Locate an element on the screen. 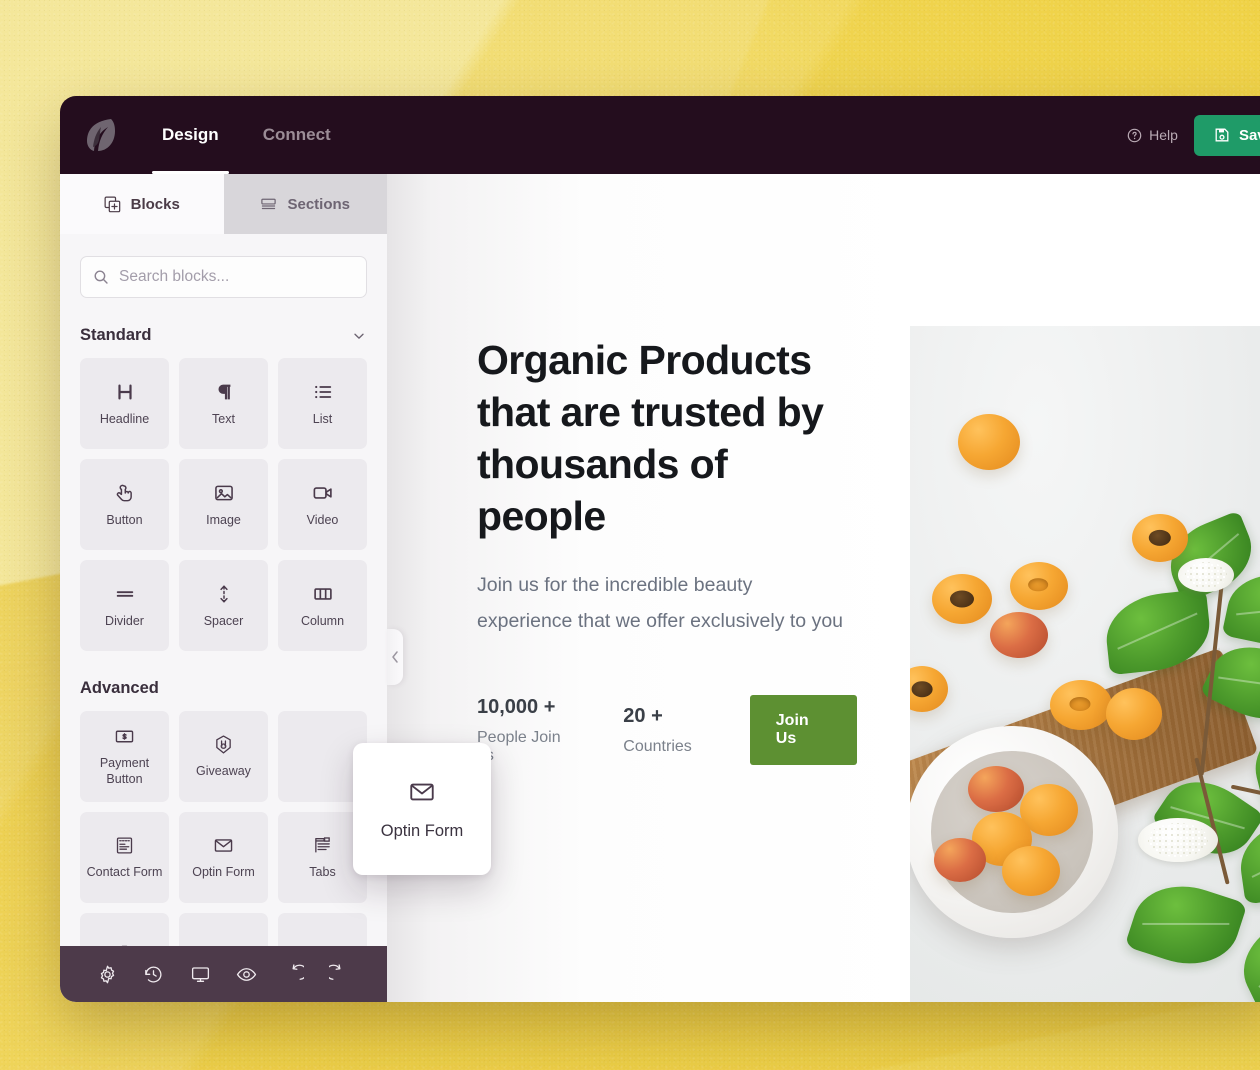 The image size is (1260, 1070). stat-item-people: 10,000 + People Join us is located at coordinates (527, 730).